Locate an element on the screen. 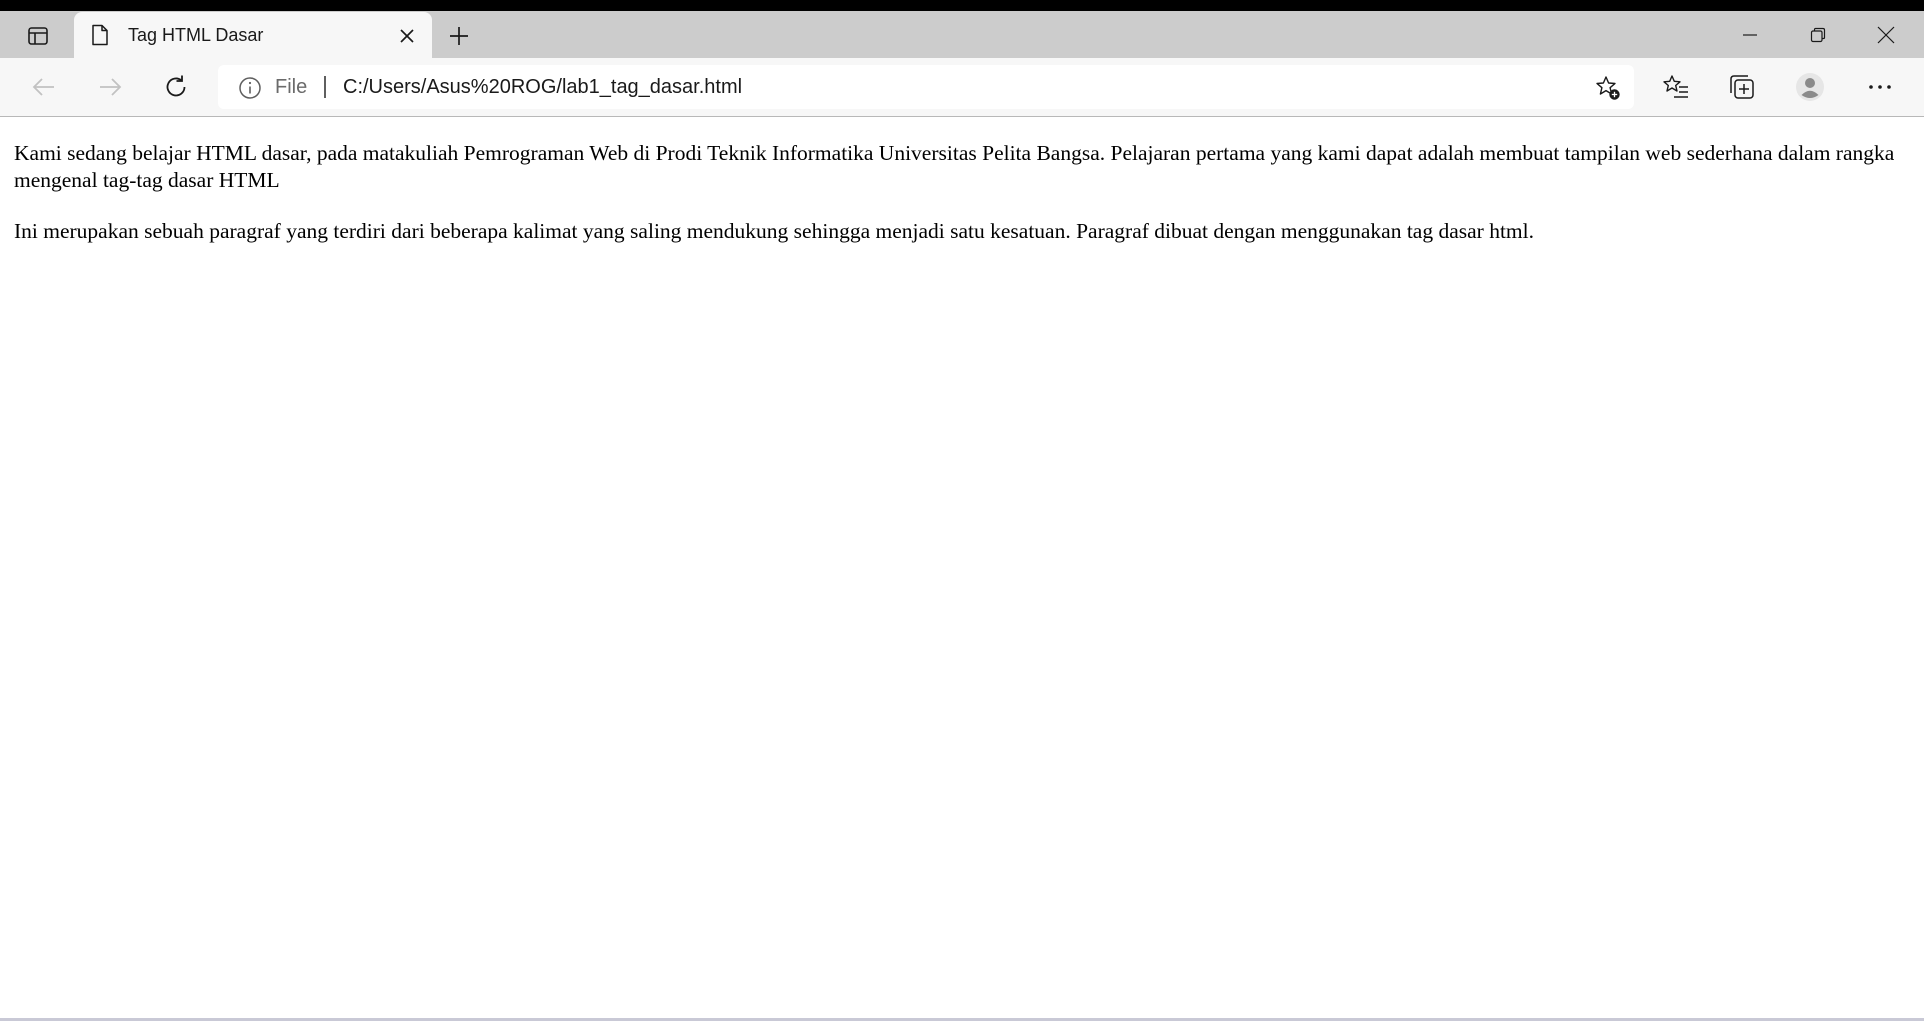 Image resolution: width=1924 pixels, height=1021 pixels. arrow-left-icon is located at coordinates (43, 87).